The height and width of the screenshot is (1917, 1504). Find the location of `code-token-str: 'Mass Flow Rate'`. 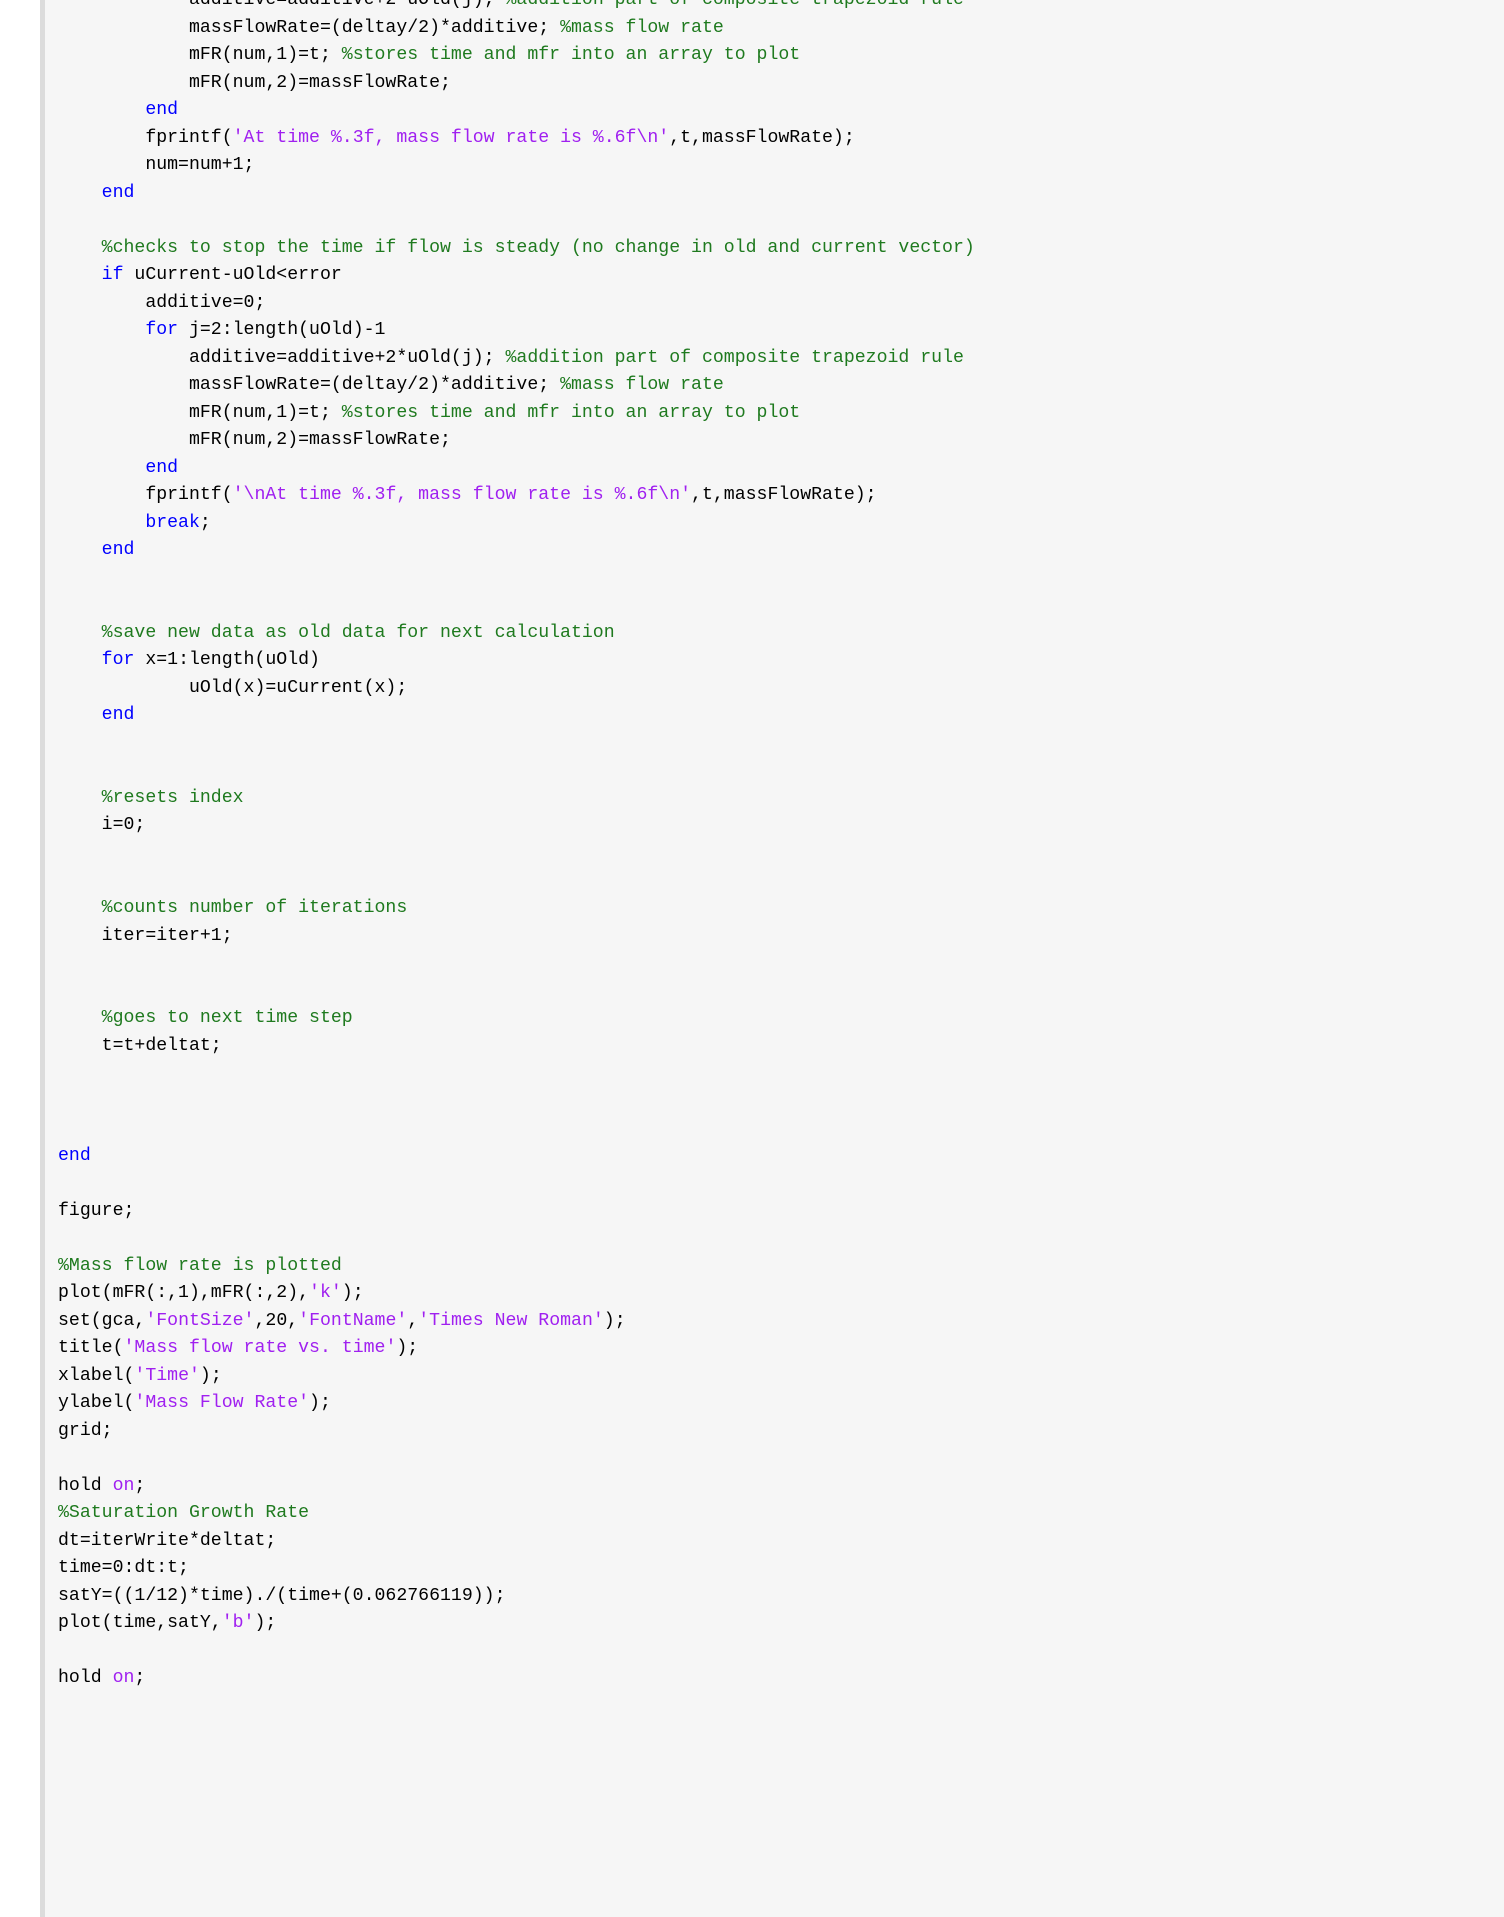

code-token-str: 'Mass Flow Rate' is located at coordinates (222, 1403).